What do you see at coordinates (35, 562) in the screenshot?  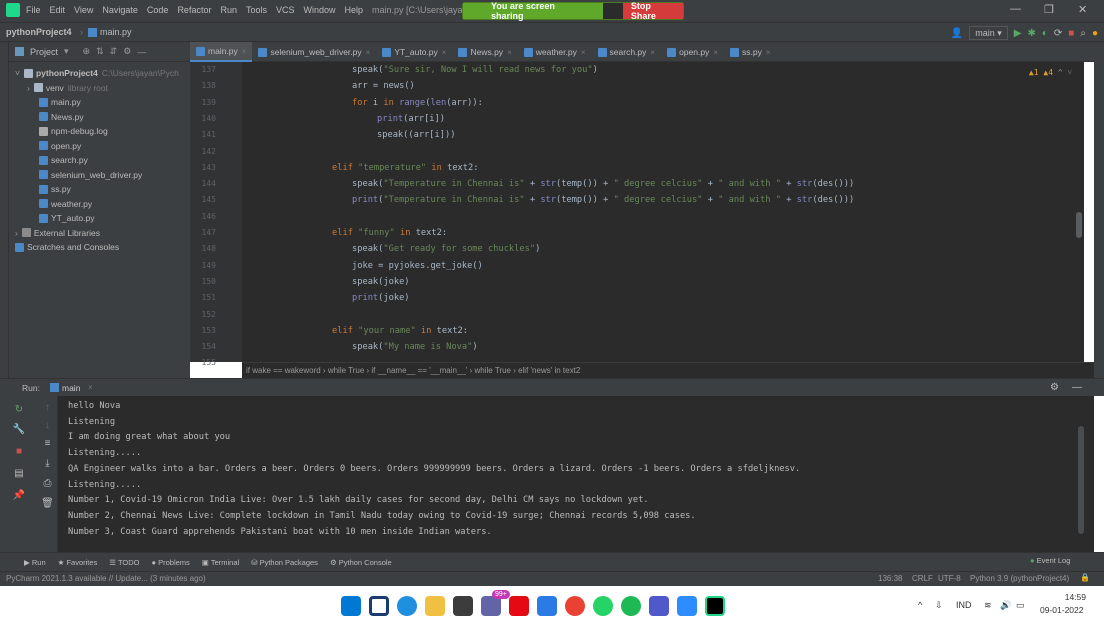 I see `tool-tab: ▶ Run` at bounding box center [35, 562].